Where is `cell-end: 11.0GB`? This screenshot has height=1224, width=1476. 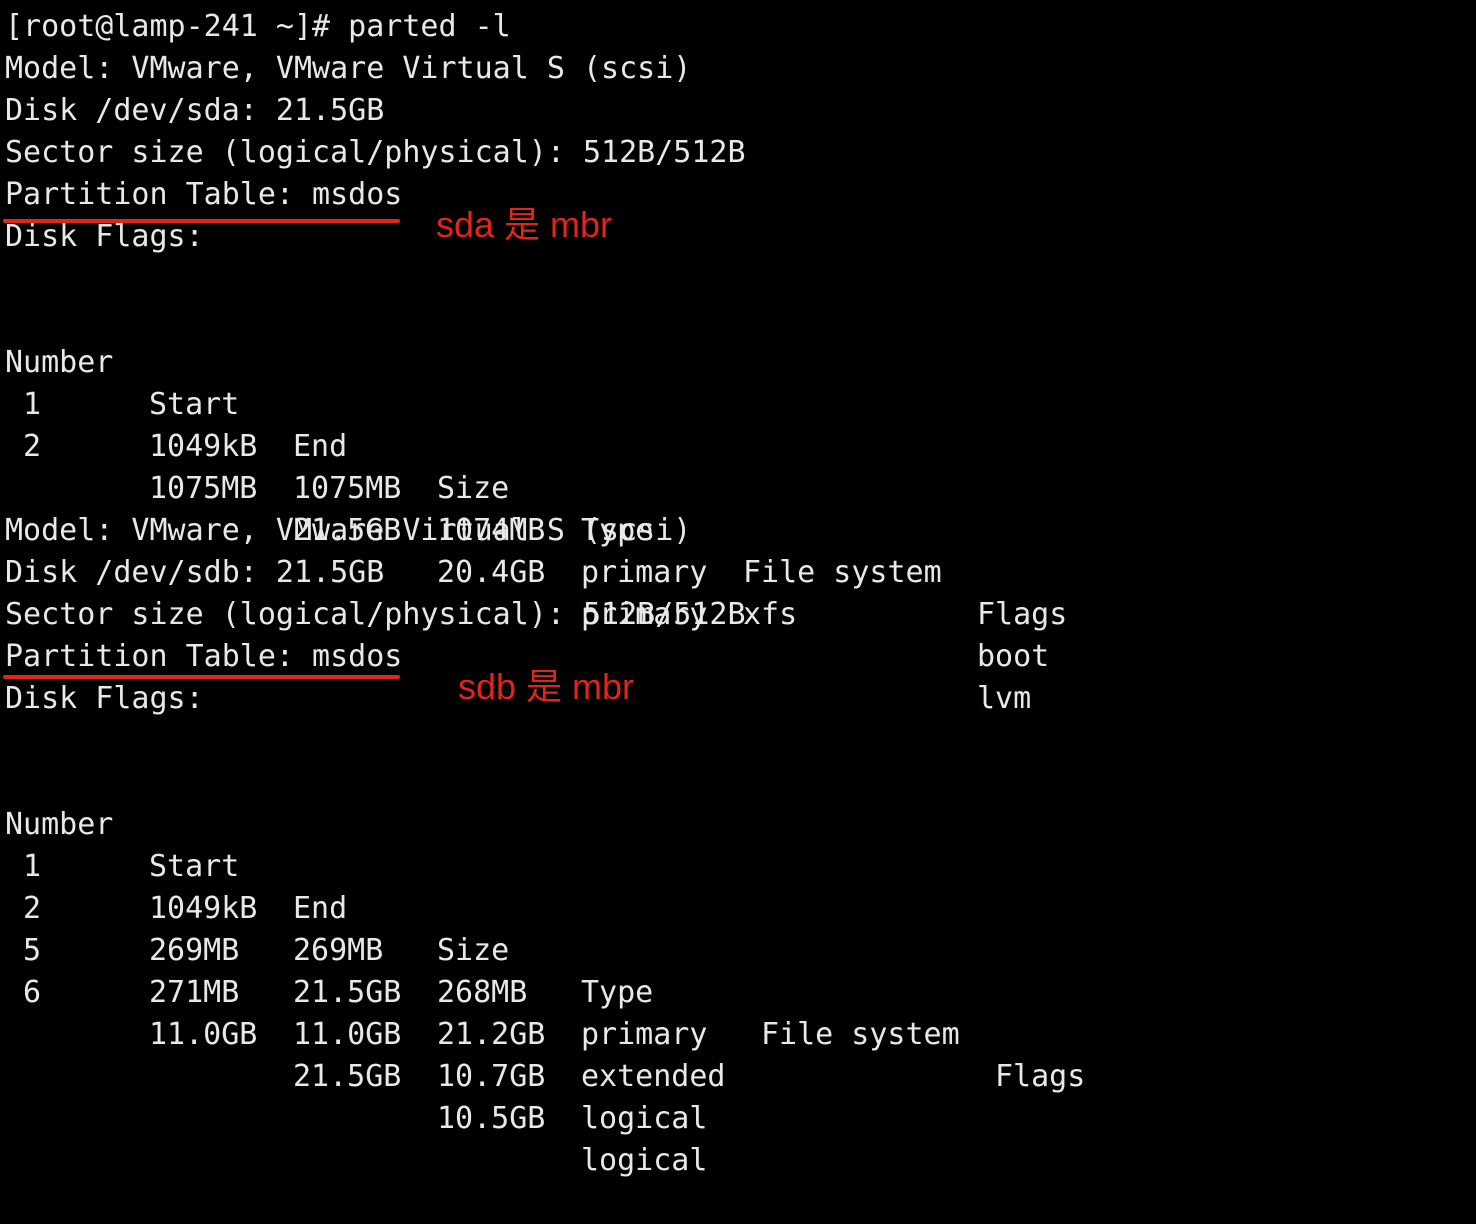 cell-end: 11.0GB is located at coordinates (347, 1034).